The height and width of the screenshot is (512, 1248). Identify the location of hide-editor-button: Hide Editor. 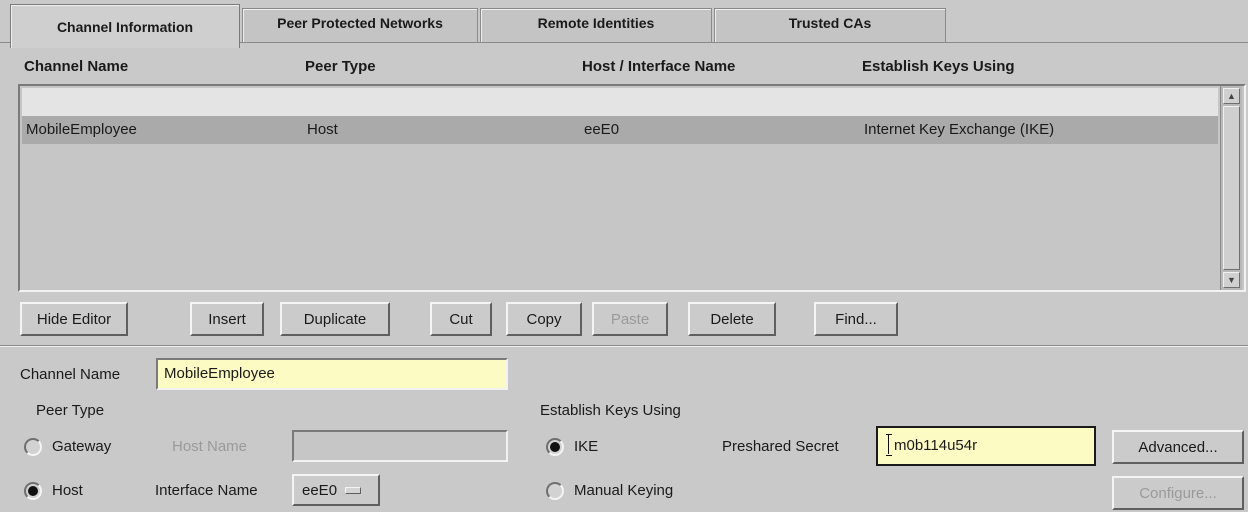
(74, 319).